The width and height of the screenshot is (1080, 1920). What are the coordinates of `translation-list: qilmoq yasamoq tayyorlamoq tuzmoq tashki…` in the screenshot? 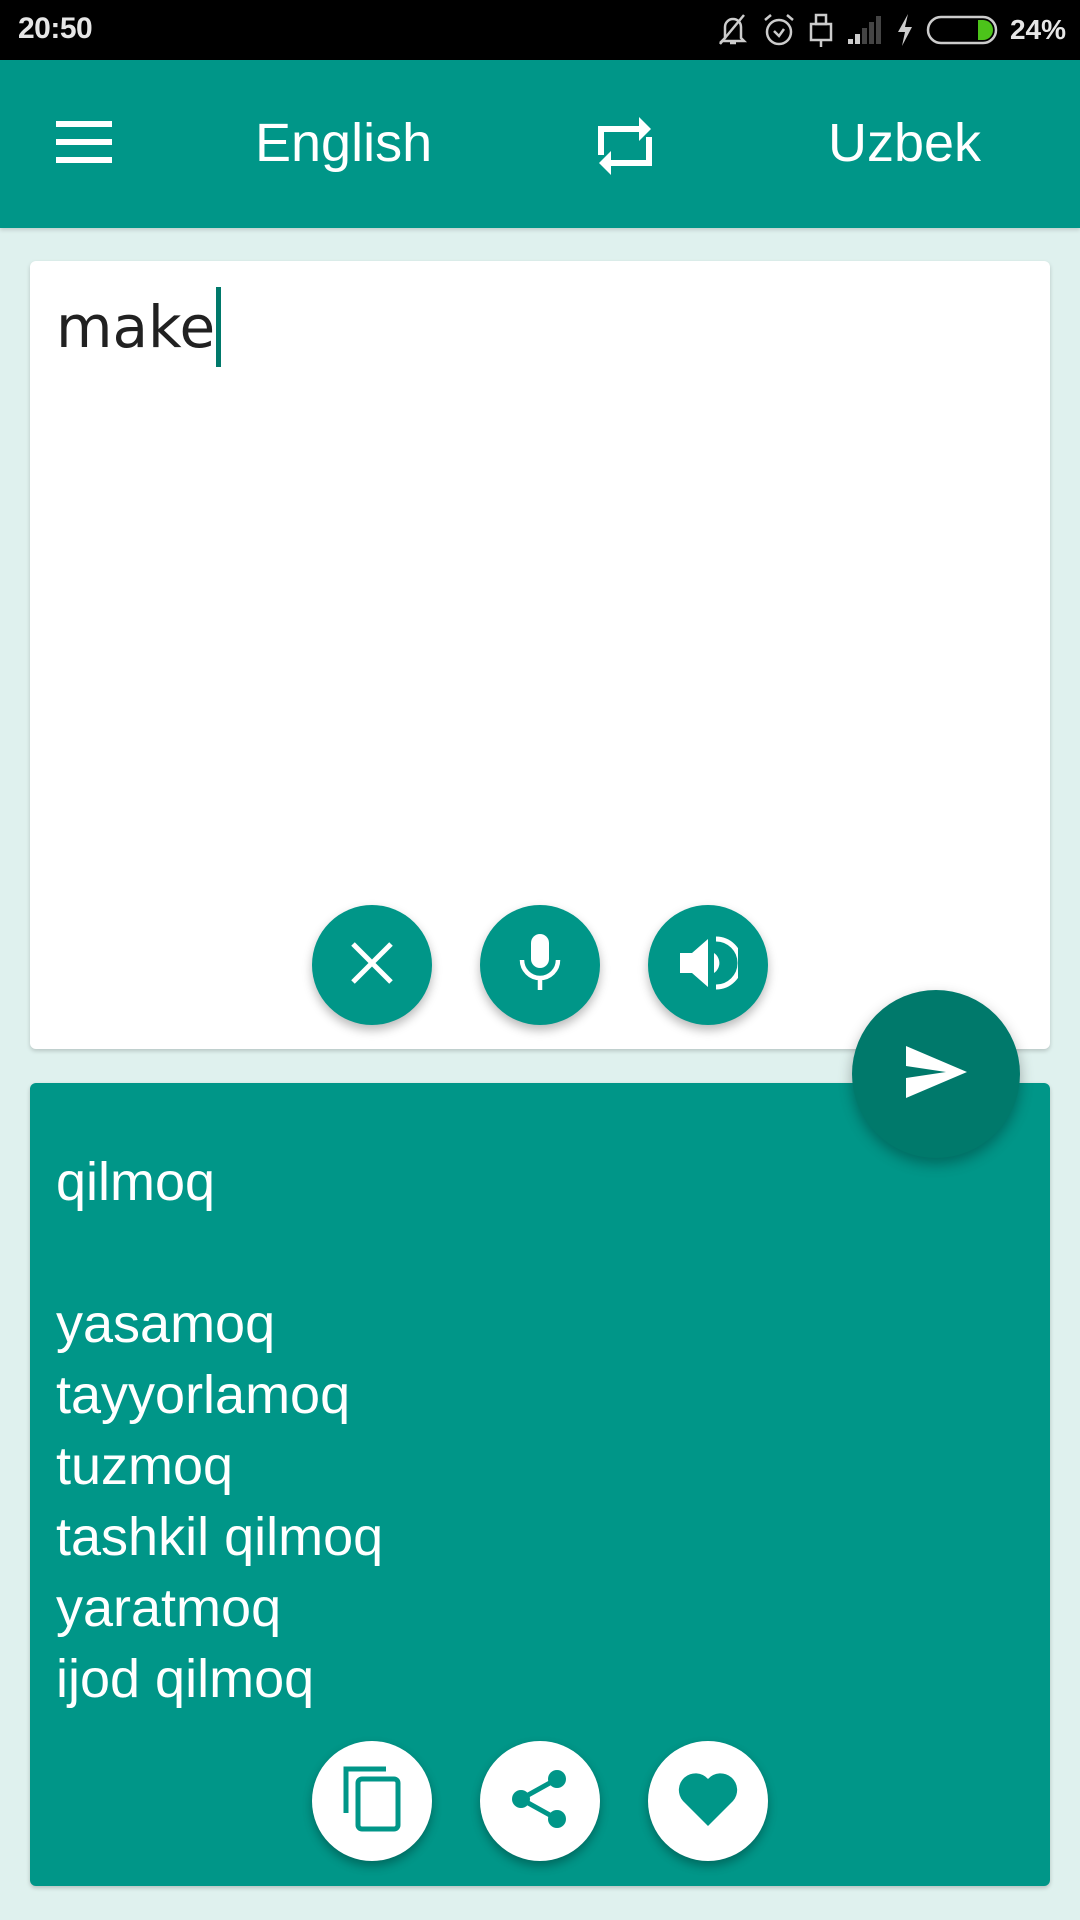 It's located at (219, 1431).